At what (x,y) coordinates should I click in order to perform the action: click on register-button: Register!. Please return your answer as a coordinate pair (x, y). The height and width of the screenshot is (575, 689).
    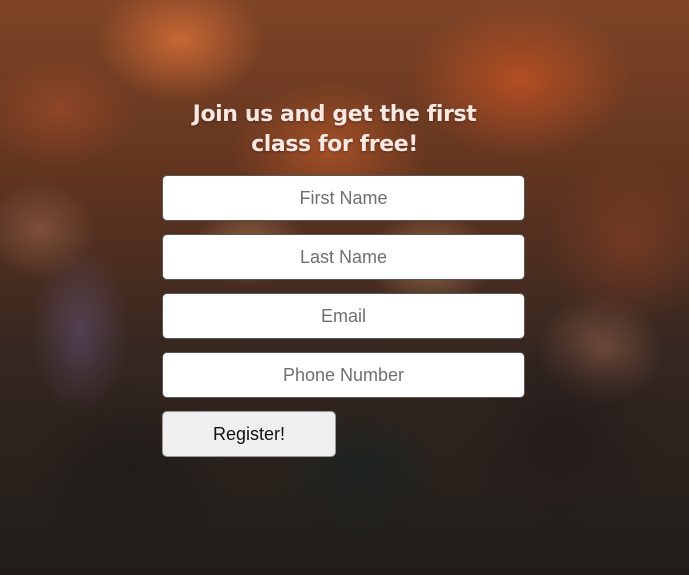
    Looking at the image, I should click on (249, 434).